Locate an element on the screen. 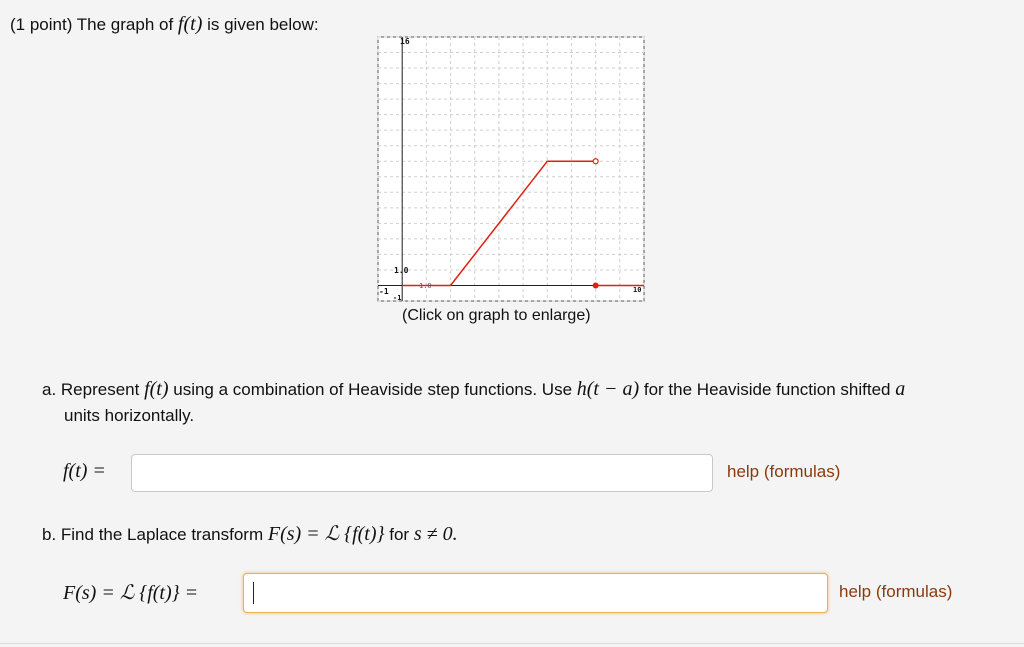 Image resolution: width=1024 pixels, height=647 pixels. part-a-heaviside: h(t − a) is located at coordinates (608, 389).